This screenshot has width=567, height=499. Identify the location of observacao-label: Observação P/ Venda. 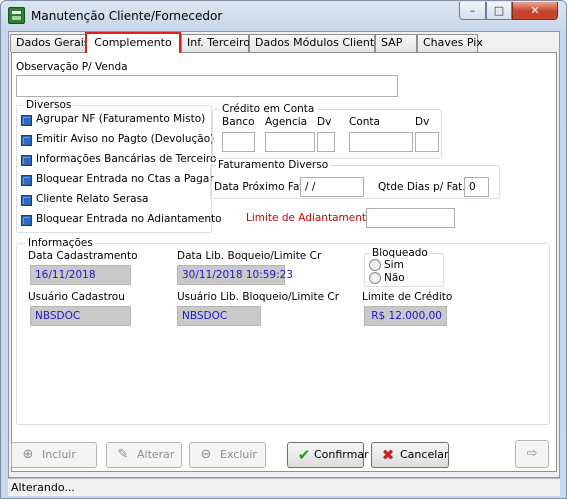
(72, 67).